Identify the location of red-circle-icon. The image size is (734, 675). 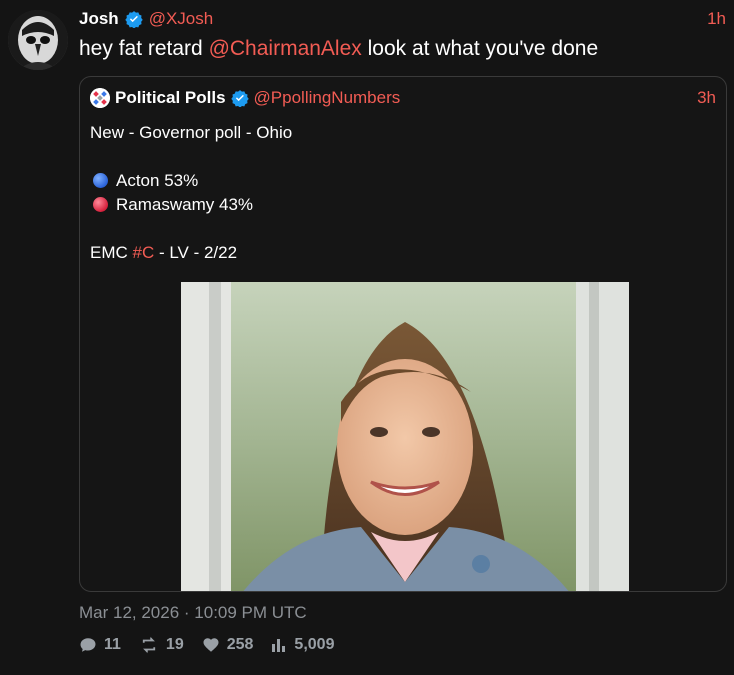
(100, 204).